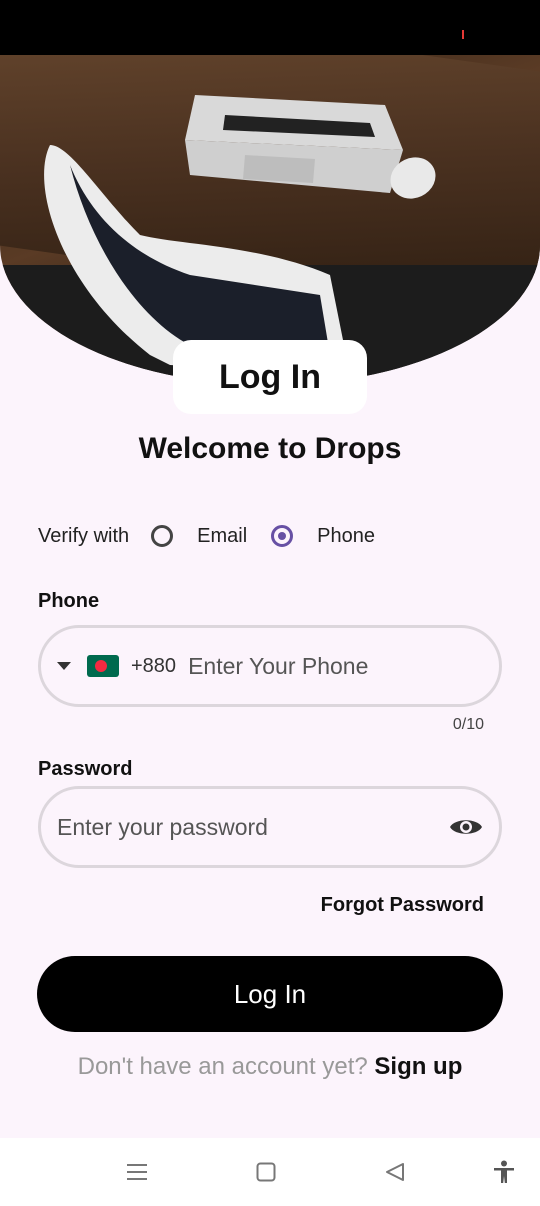 The height and width of the screenshot is (1206, 540). I want to click on page-title-card: Log In, so click(270, 377).